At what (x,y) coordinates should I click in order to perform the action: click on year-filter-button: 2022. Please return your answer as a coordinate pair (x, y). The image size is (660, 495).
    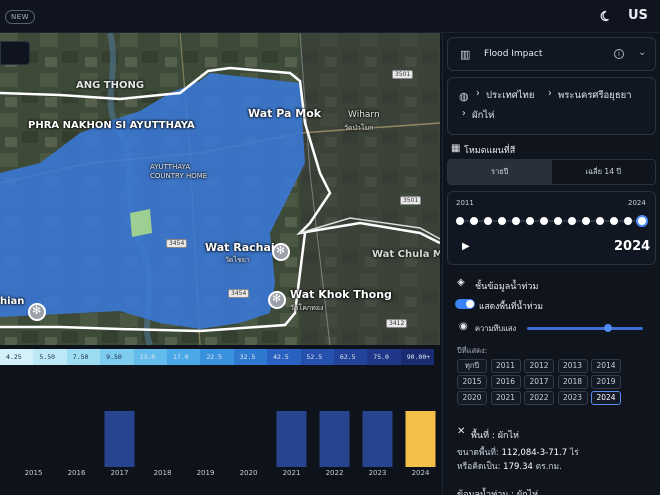
    Looking at the image, I should click on (539, 398).